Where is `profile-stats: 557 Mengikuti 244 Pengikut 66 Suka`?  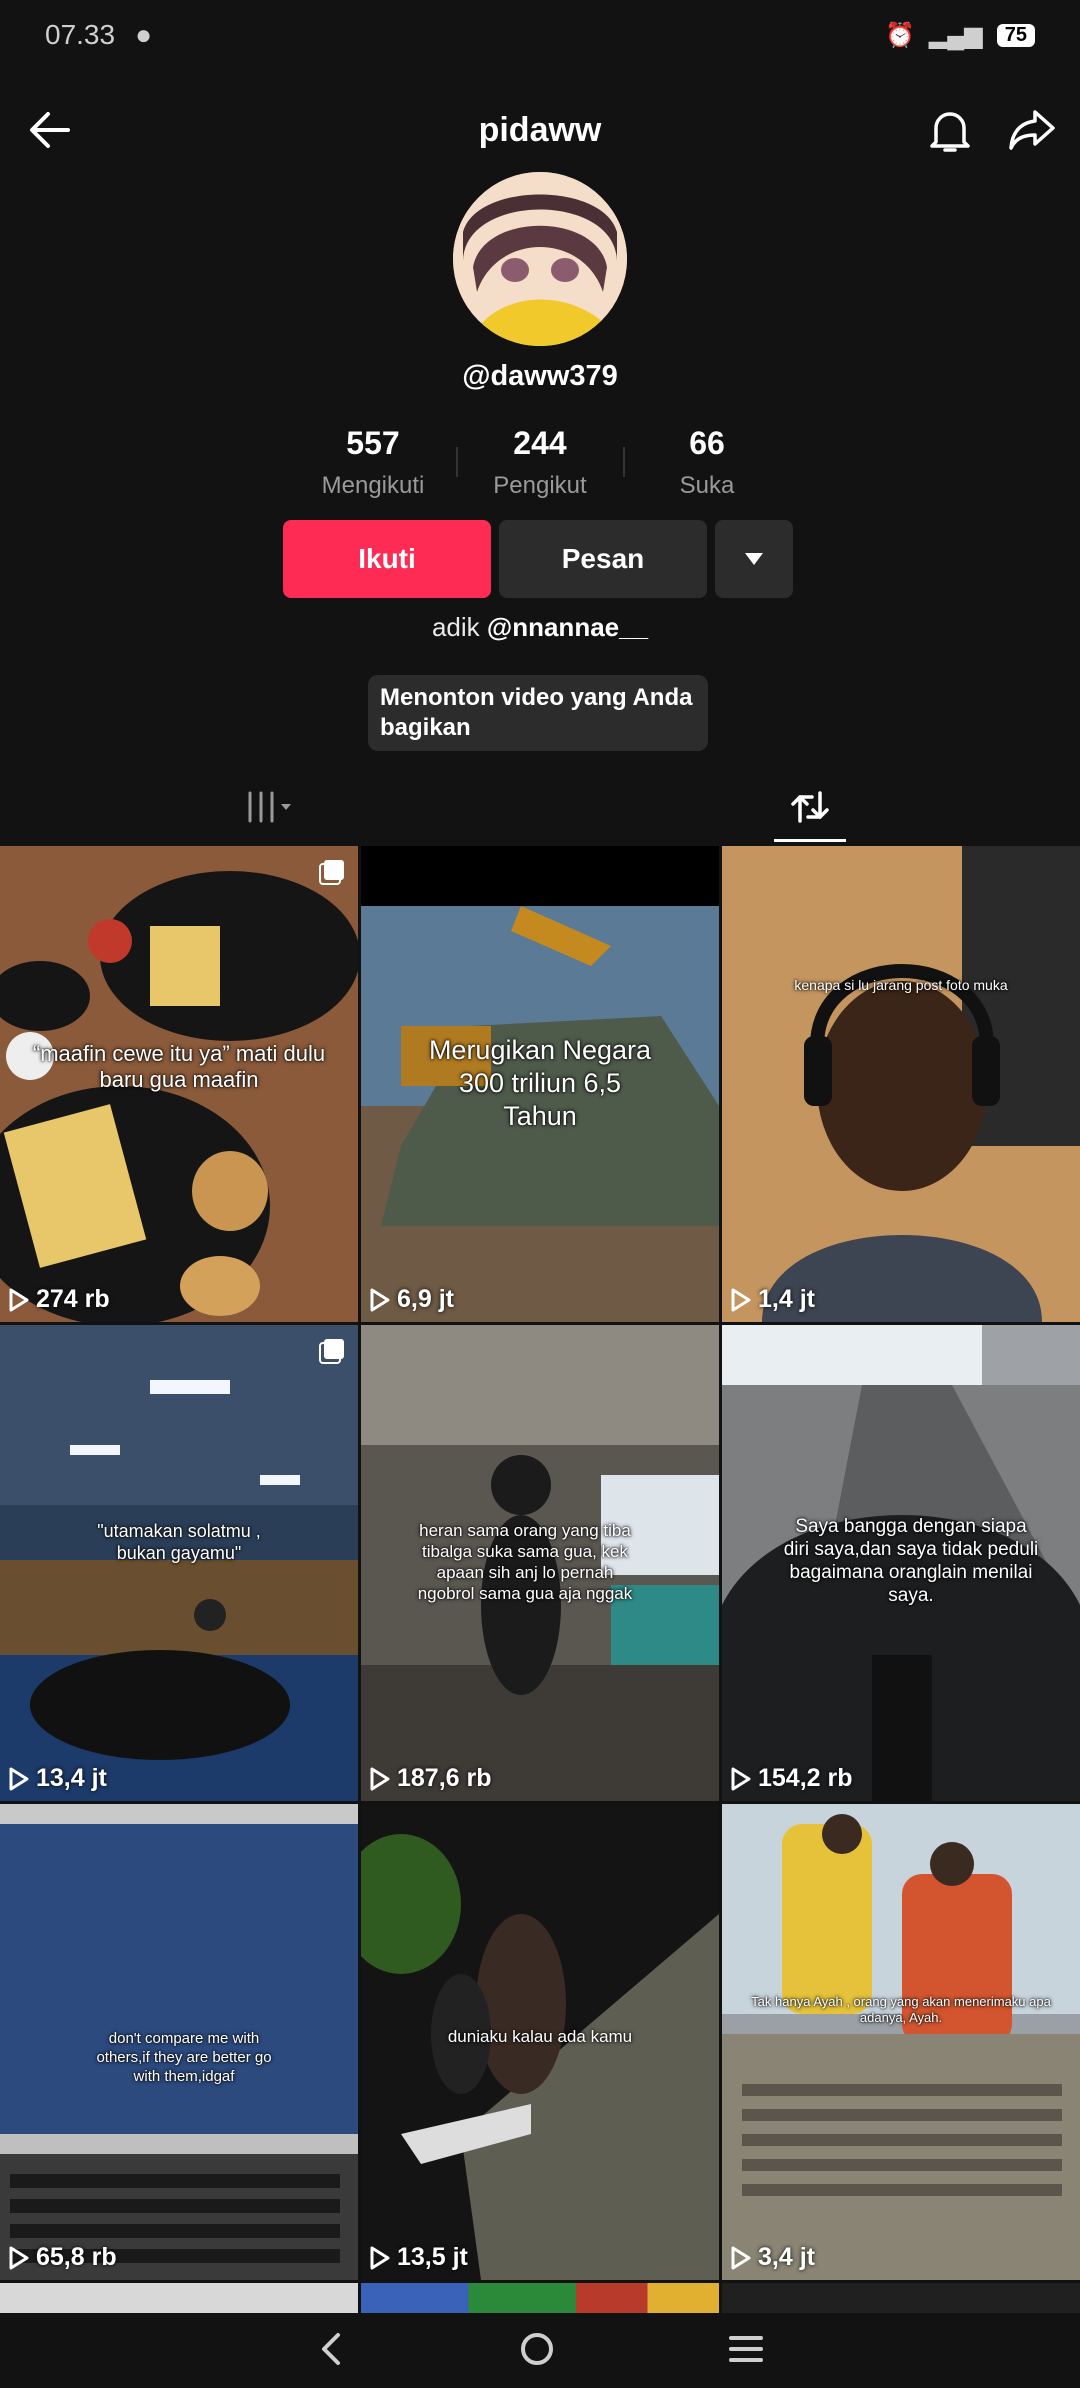 profile-stats: 557 Mengikuti 244 Pengikut 66 Suka is located at coordinates (540, 462).